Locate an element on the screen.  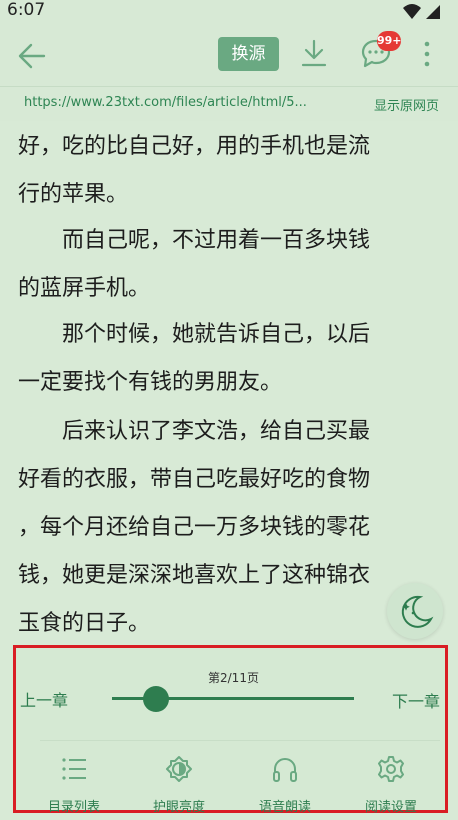
prev-chapter-button: 上一章 is located at coordinates (44, 699).